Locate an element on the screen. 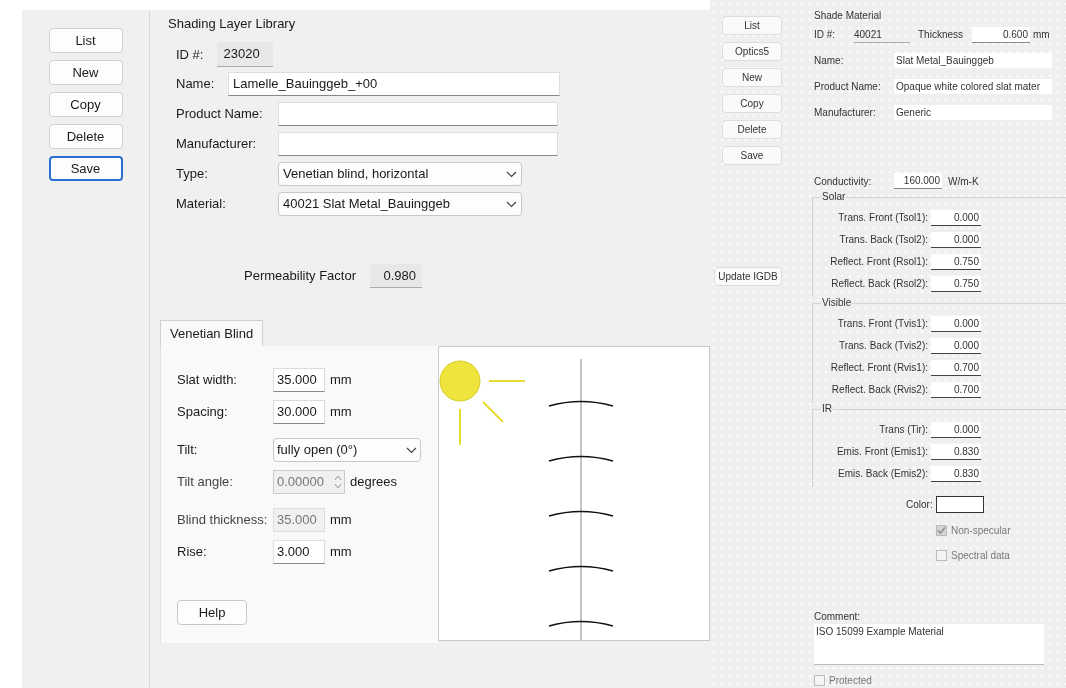 This screenshot has width=1066, height=688. input-field: Lamelle_Bauinggeb_+00 is located at coordinates (394, 84).